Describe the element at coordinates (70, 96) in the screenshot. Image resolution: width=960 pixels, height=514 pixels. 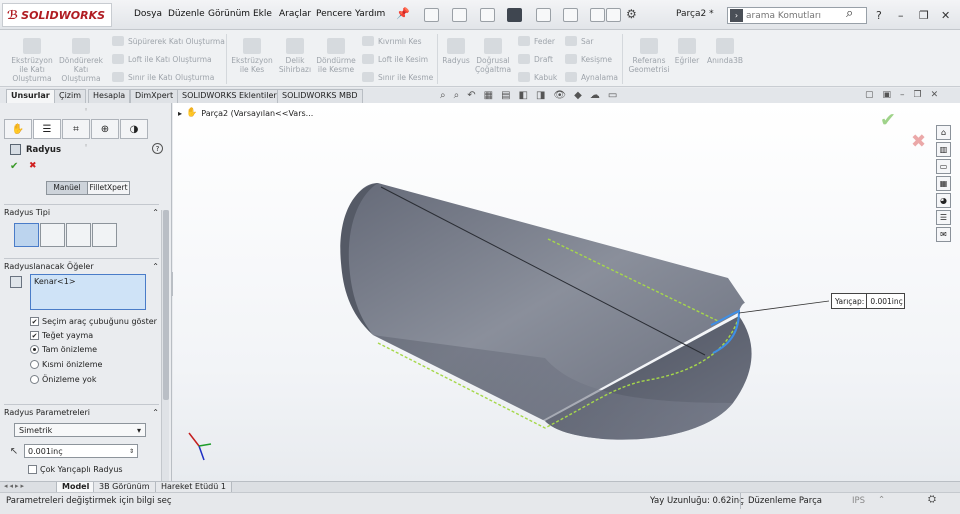
I see `tab-cizim: Çizim` at that location.